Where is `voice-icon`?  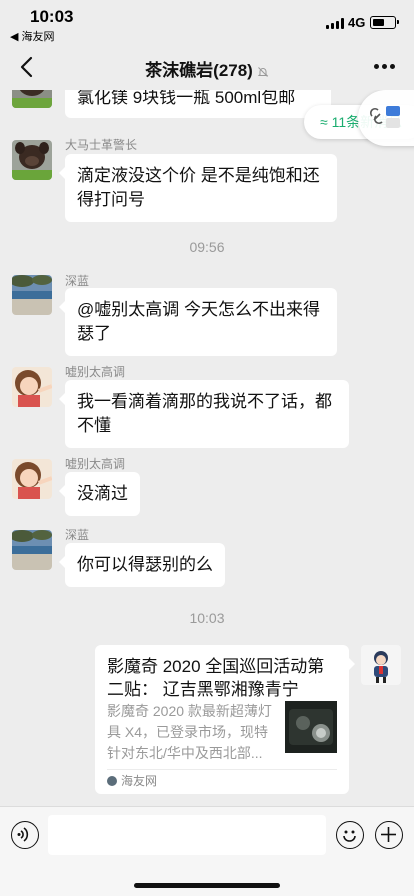 voice-icon is located at coordinates (25, 835).